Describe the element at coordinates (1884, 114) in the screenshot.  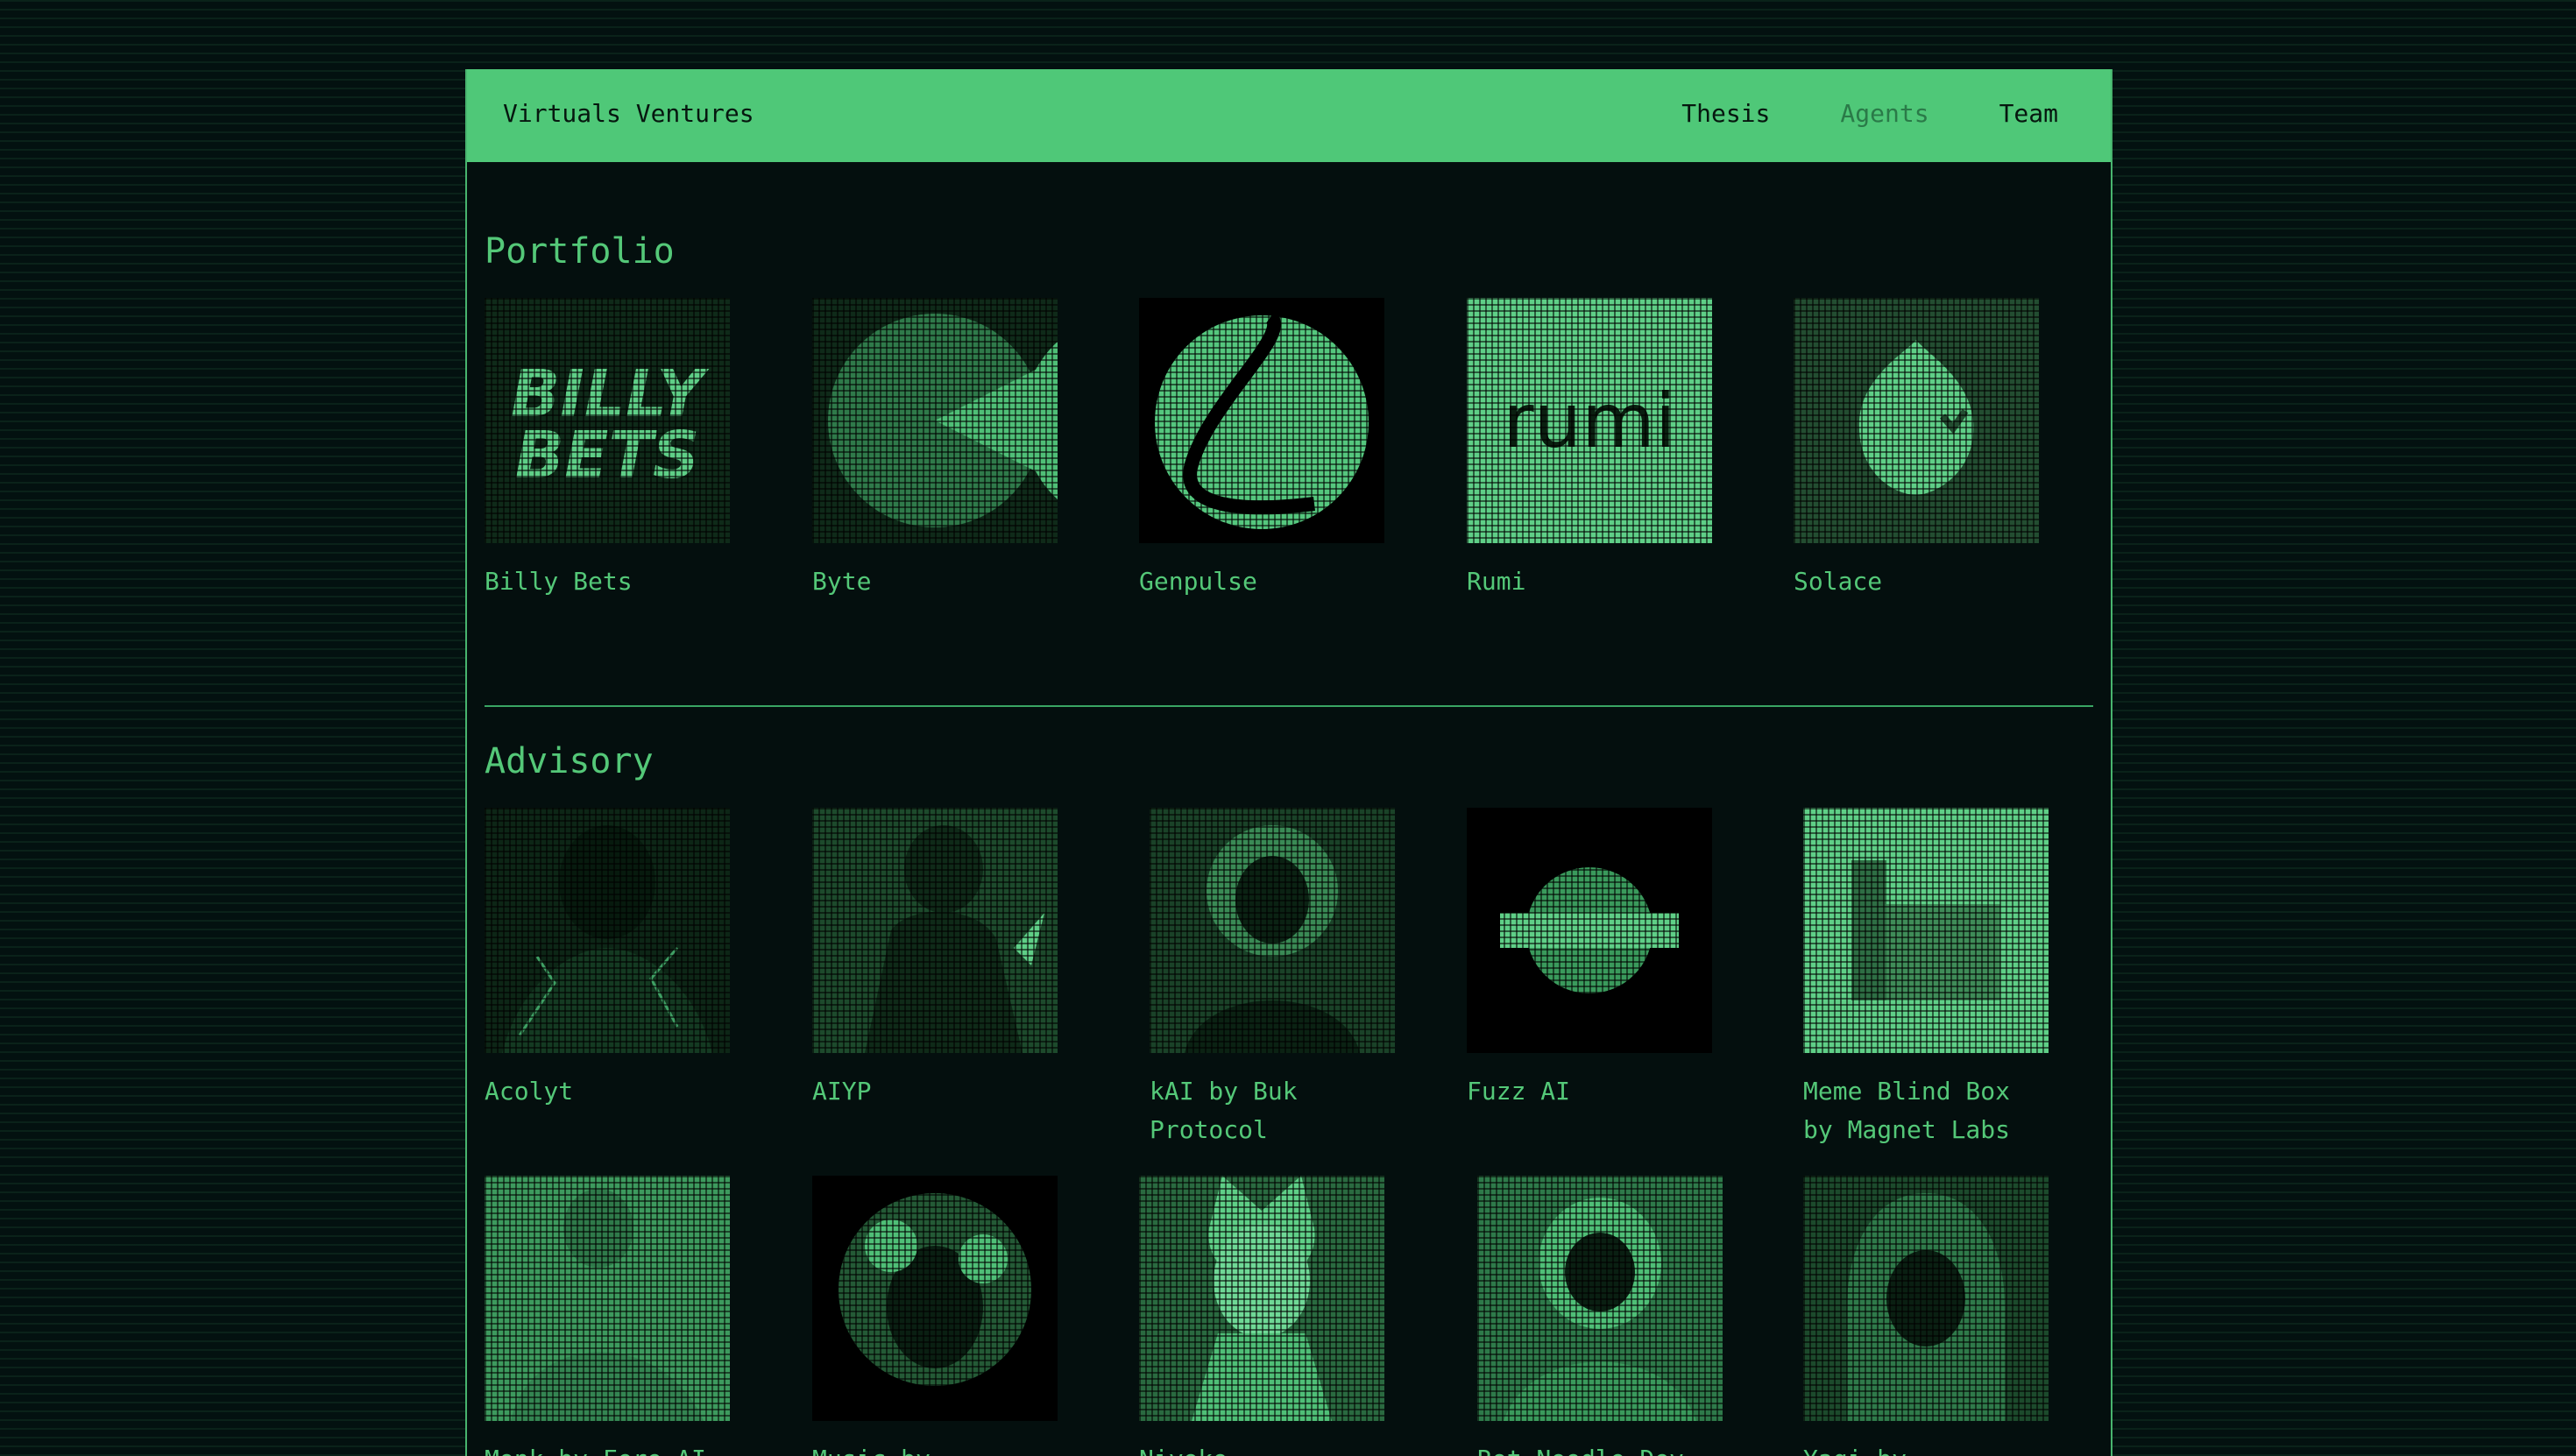
I see `nav-item-agents: Agents` at that location.